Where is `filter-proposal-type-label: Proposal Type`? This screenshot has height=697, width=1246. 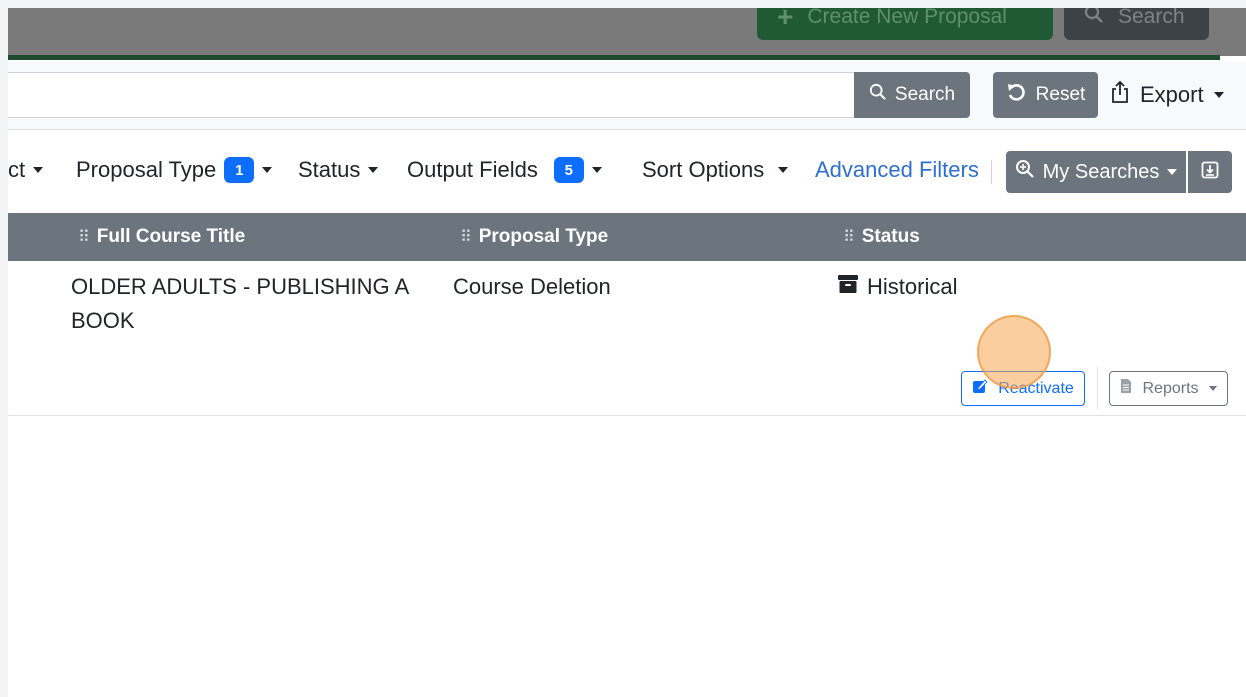 filter-proposal-type-label: Proposal Type is located at coordinates (146, 169).